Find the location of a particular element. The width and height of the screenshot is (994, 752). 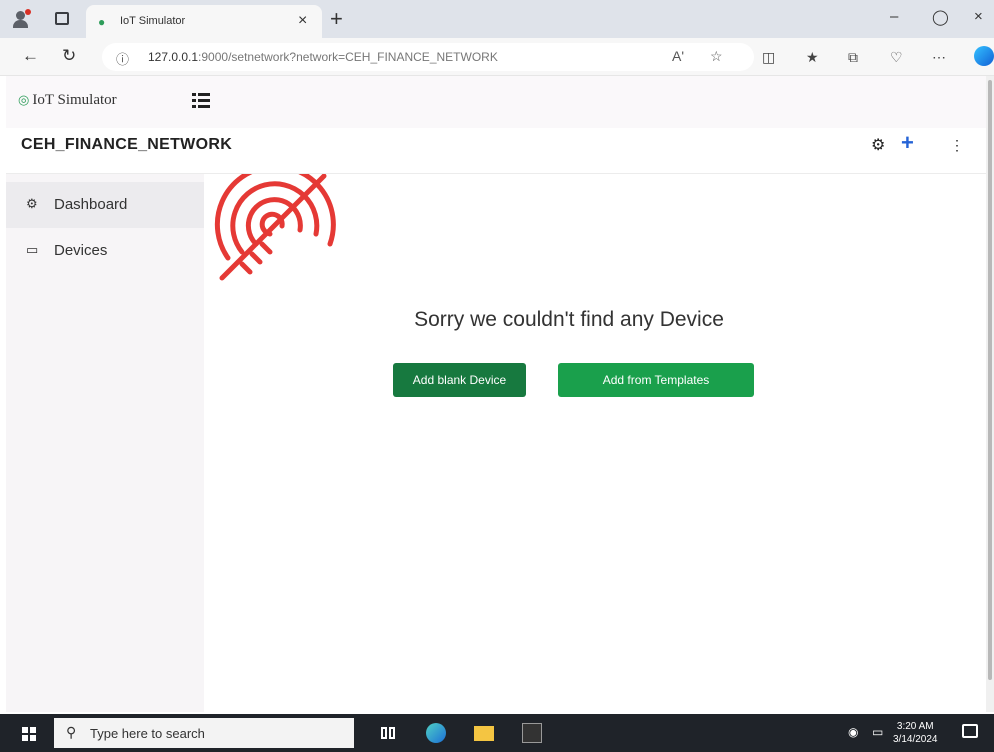

sidebar-item-dashboard: ⚙ Dashboard is located at coordinates (105, 205).